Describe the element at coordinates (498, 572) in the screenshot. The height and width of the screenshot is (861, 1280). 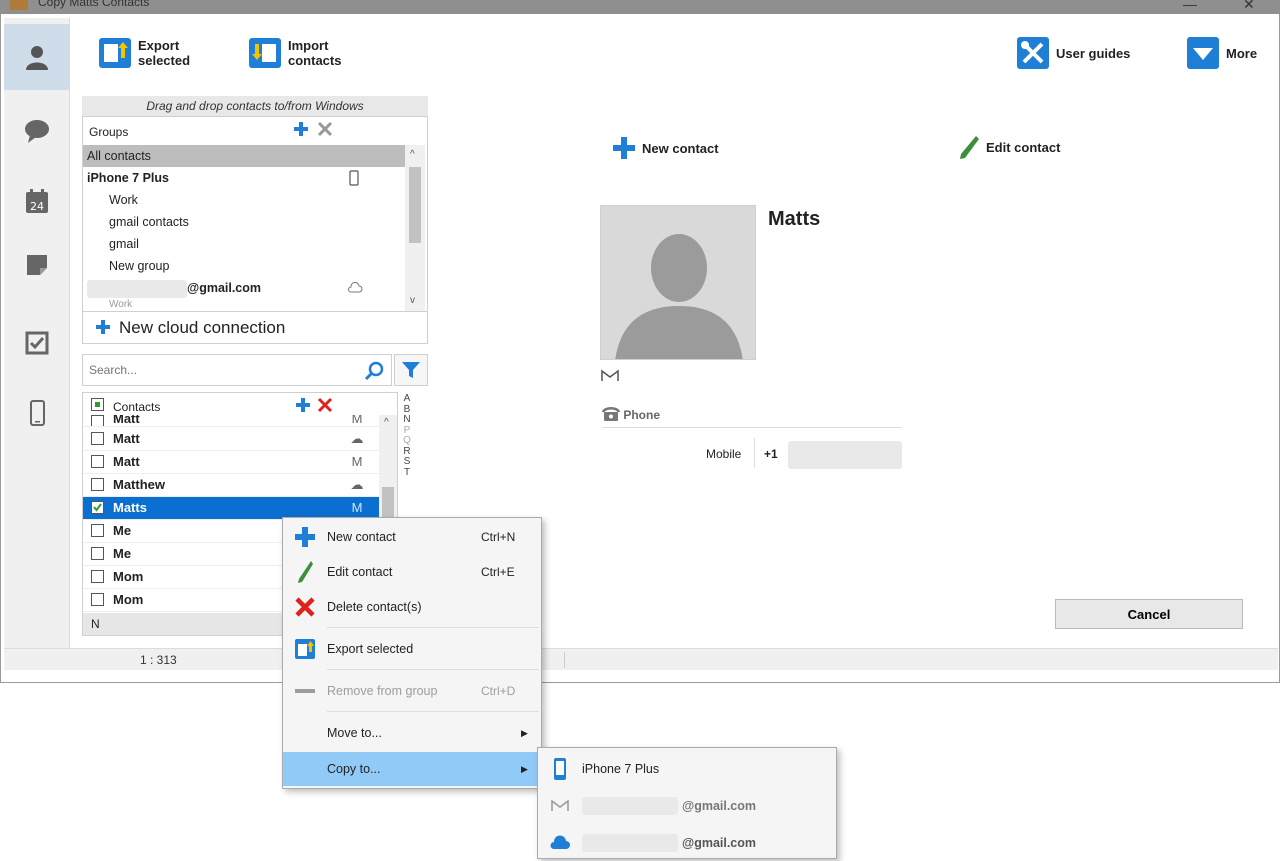
I see `menu-shortcut: Ctrl+E` at that location.